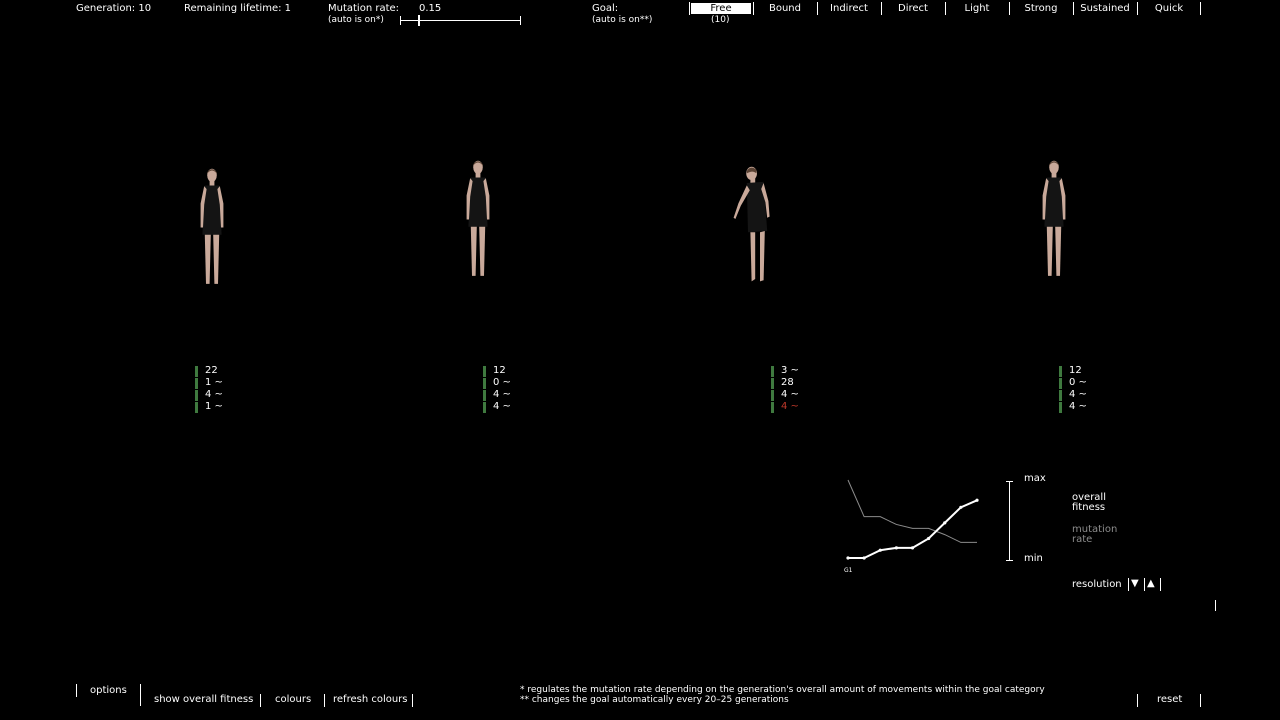 This screenshot has width=1280, height=720. I want to click on individual-stats: 22 1 ~4 ~1 ~, so click(215, 389).